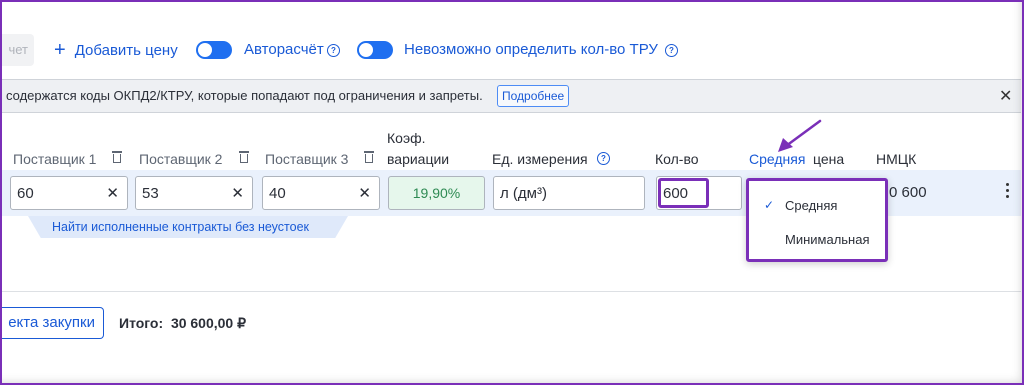 This screenshot has width=1024, height=385. I want to click on nmck-value: 0 600, so click(908, 192).